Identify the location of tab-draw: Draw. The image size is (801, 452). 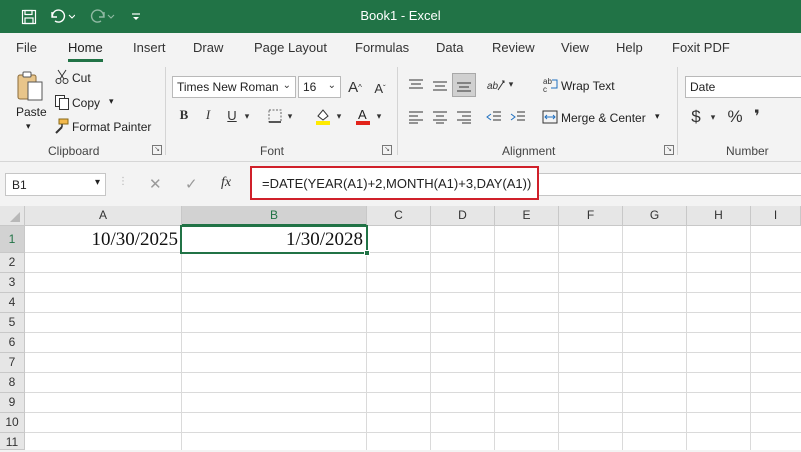
(208, 47).